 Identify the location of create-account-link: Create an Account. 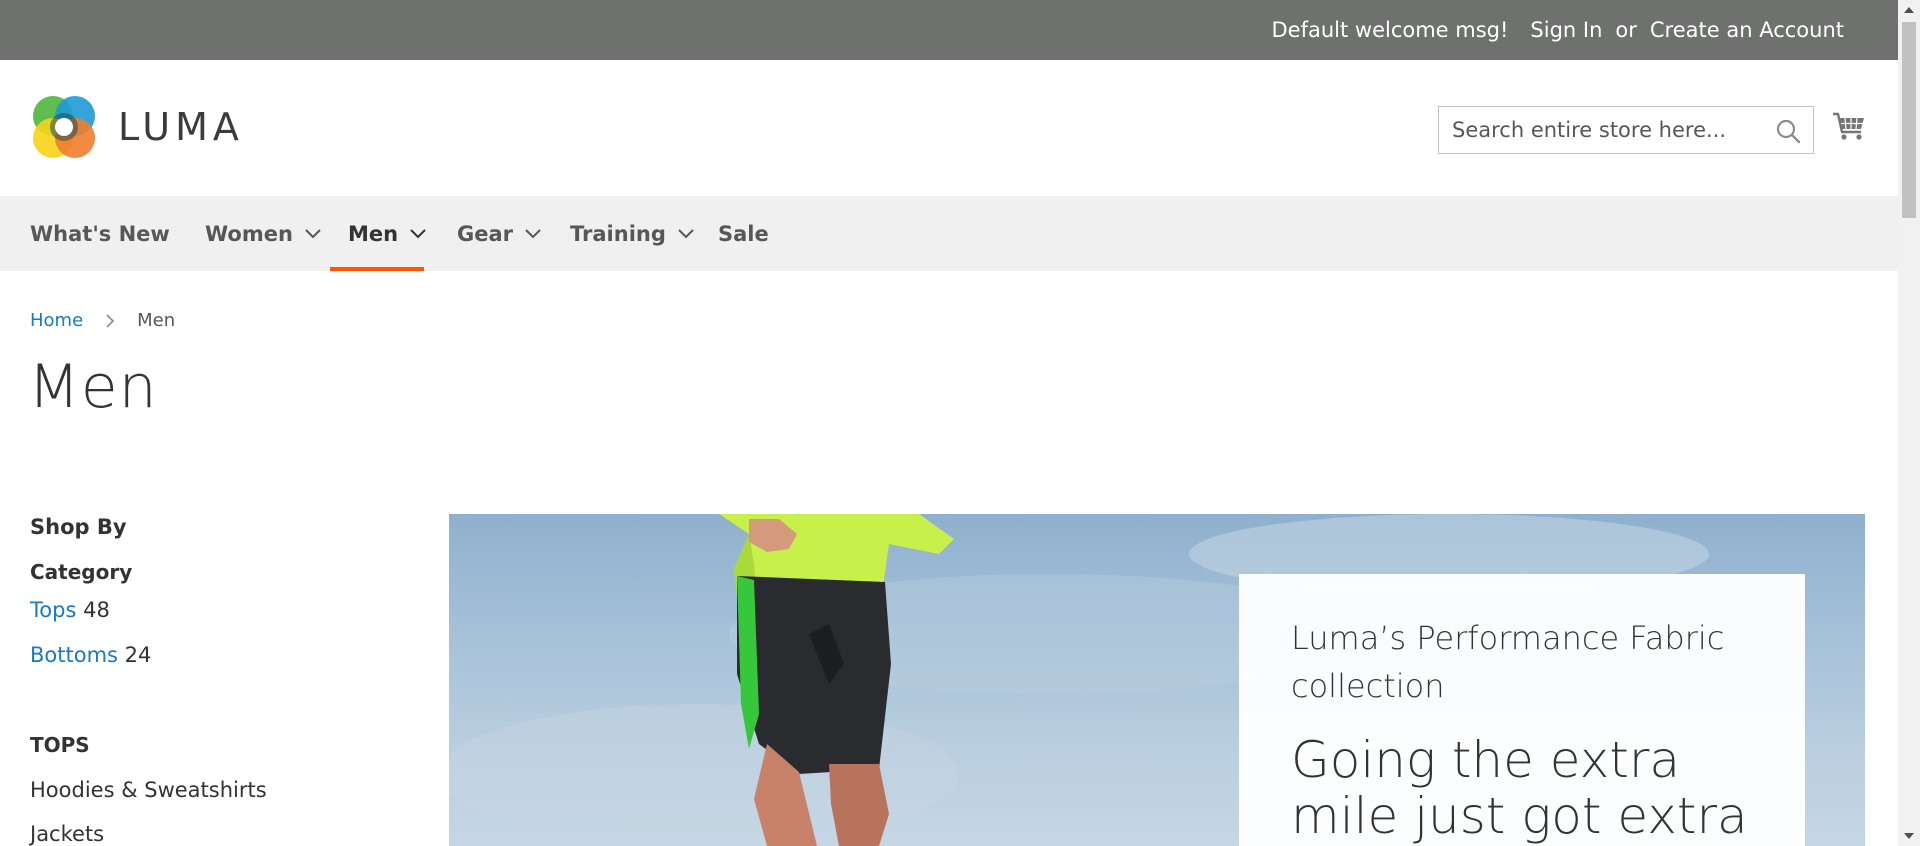
(1747, 30).